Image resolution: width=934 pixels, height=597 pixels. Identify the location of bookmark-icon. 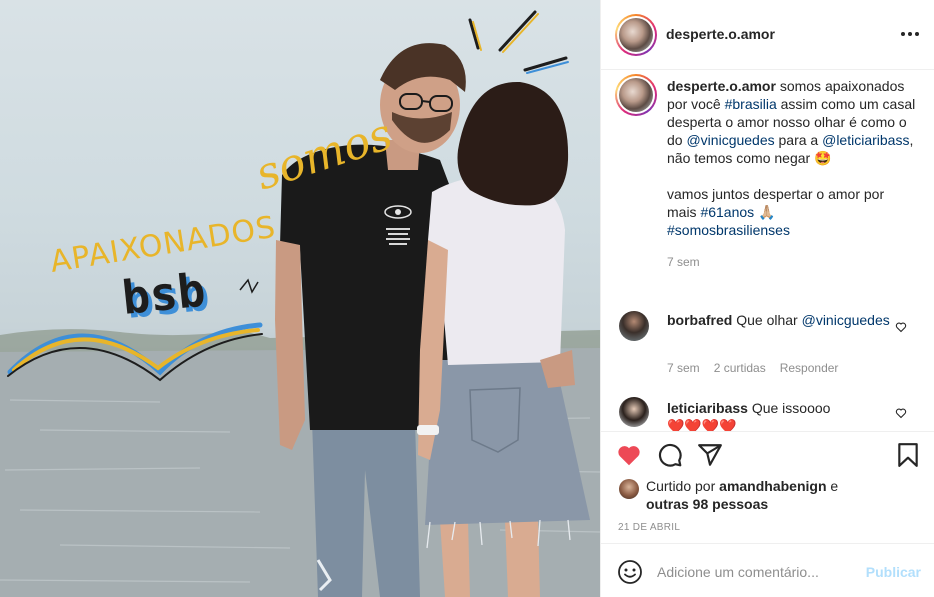
(908, 455).